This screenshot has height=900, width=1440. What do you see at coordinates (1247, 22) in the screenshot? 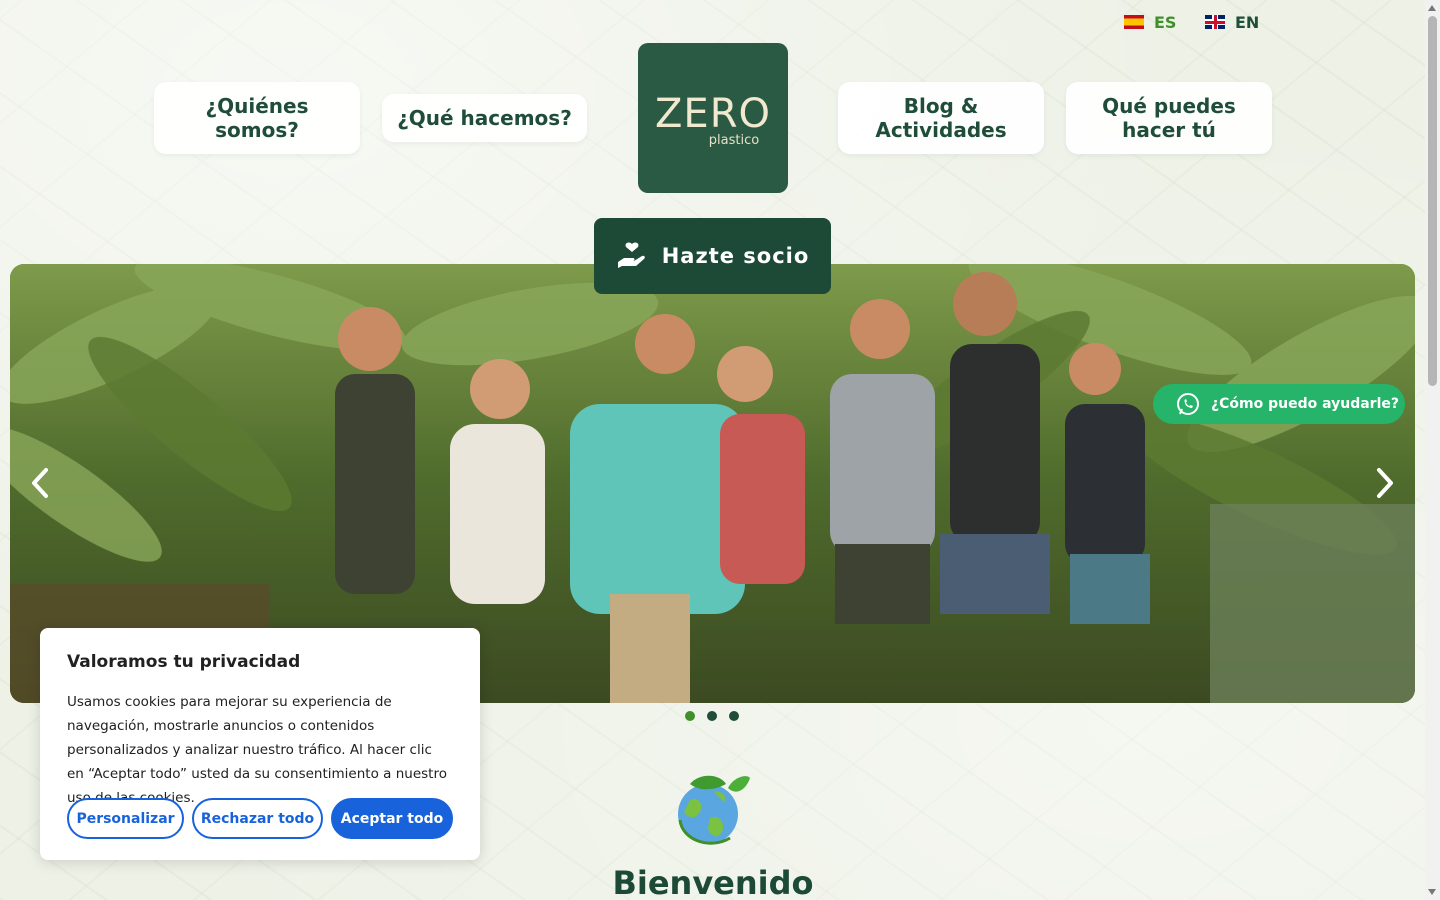
I see `language-en-label: EN` at bounding box center [1247, 22].